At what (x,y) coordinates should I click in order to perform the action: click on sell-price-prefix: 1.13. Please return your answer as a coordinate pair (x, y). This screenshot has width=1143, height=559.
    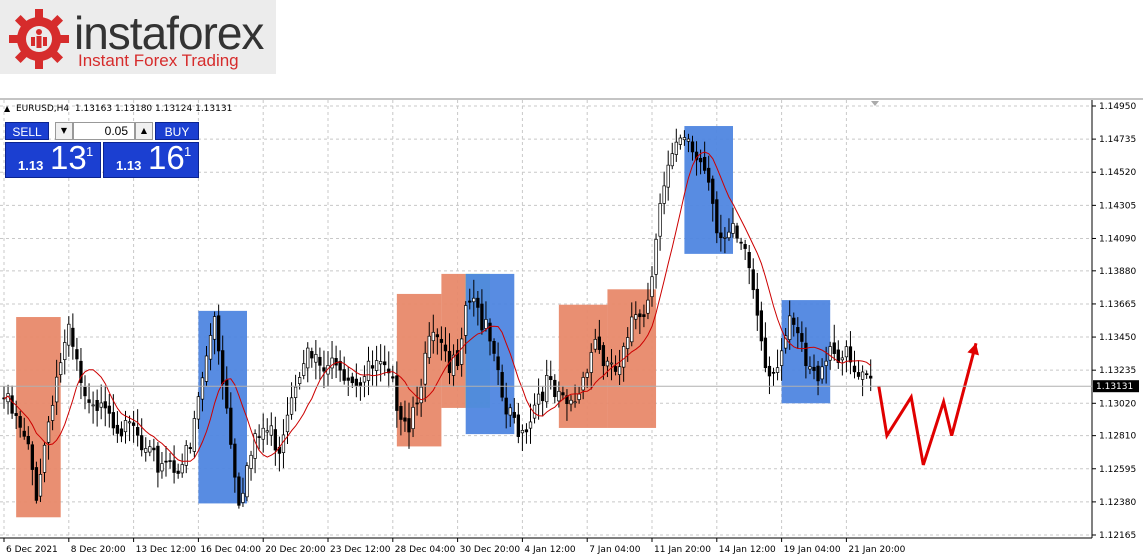
    Looking at the image, I should click on (31, 165).